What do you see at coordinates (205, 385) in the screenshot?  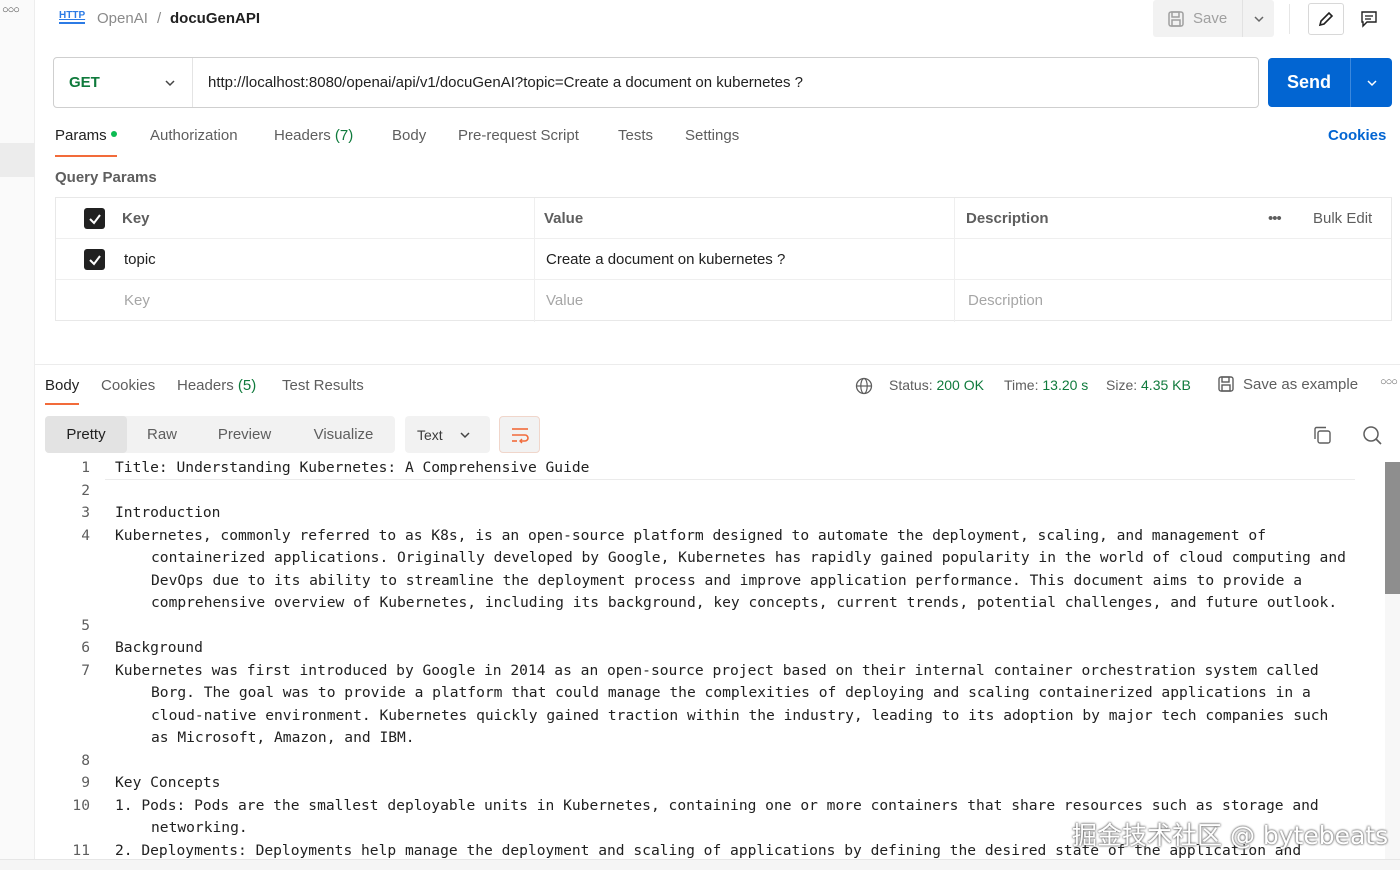 I see `tab-response-headers-label: Headers` at bounding box center [205, 385].